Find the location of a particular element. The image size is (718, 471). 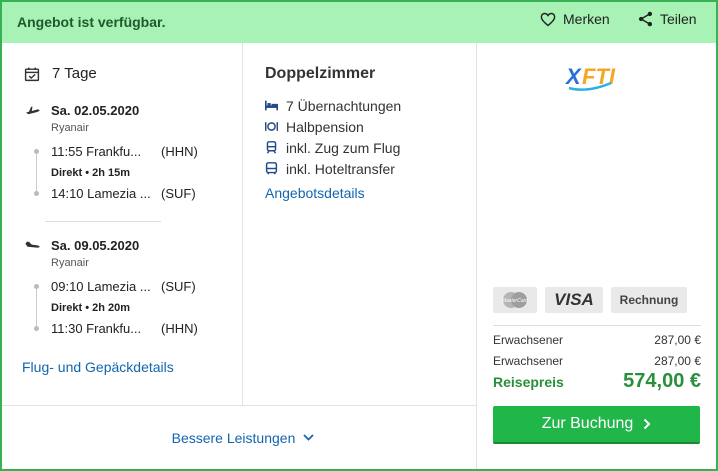

outbound-stop-info: Direkt • 2h 15m is located at coordinates (91, 172).